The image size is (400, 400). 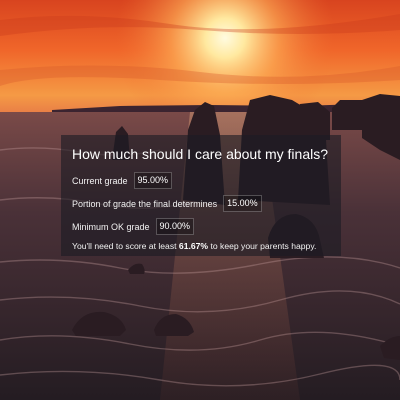 I want to click on current-grade-label: Current grade, so click(x=100, y=180).